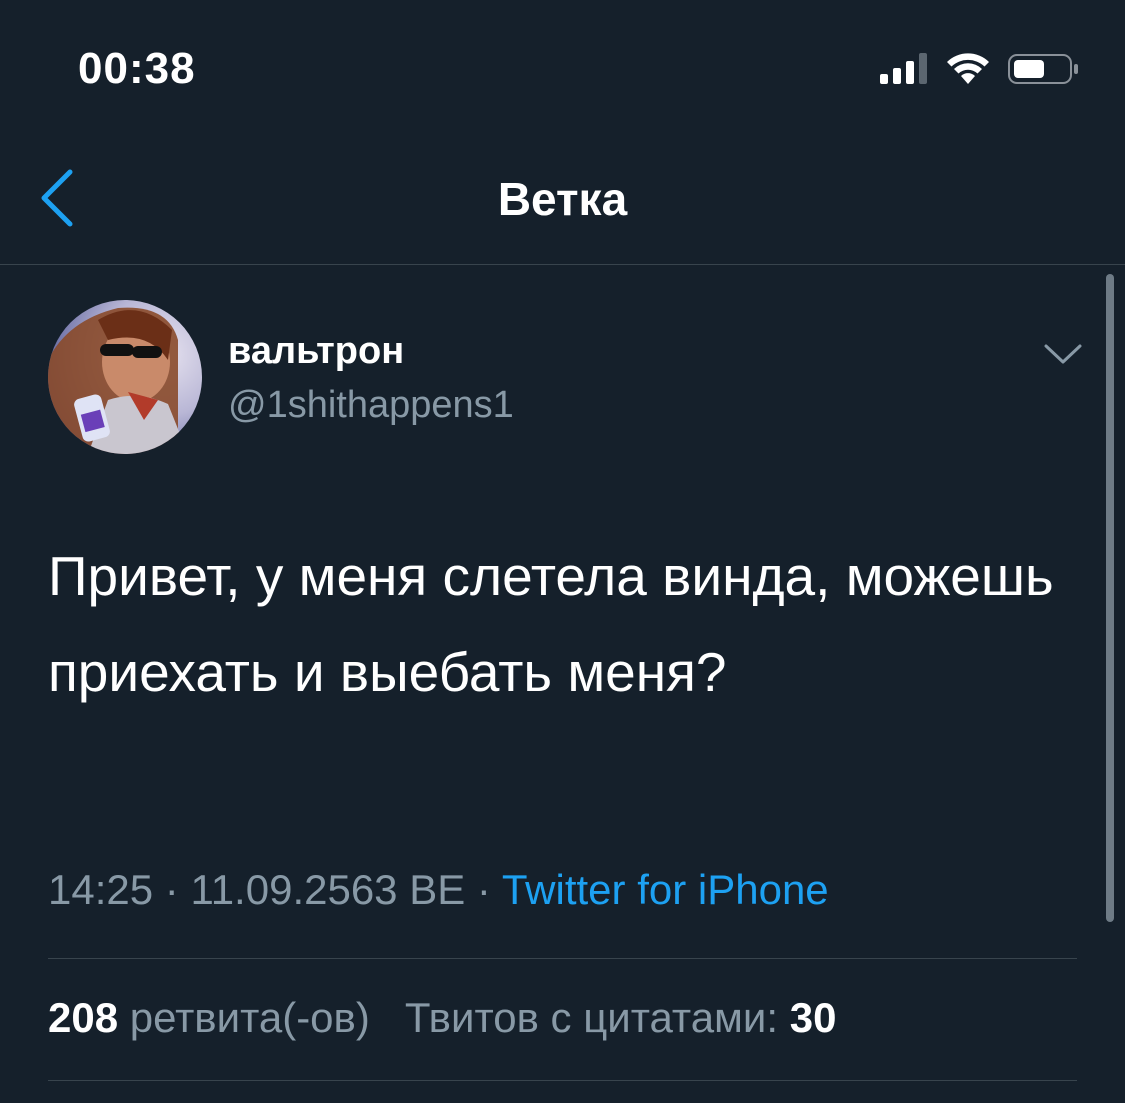 The height and width of the screenshot is (1103, 1125). I want to click on quotes-stat: Твитов с цитатами: 30, so click(621, 1017).